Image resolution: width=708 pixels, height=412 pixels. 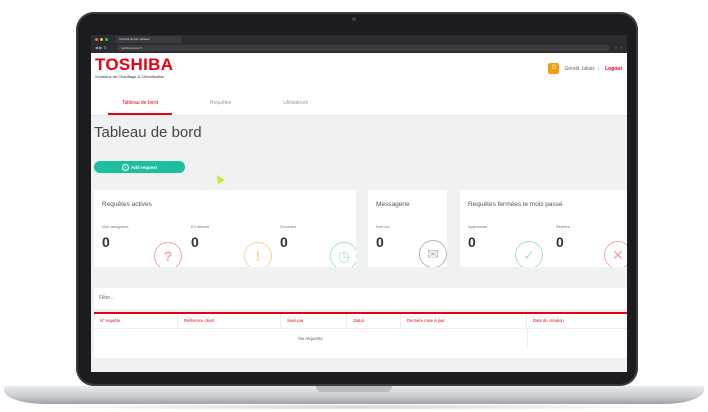 I want to click on check-icon: ✓, so click(x=529, y=254).